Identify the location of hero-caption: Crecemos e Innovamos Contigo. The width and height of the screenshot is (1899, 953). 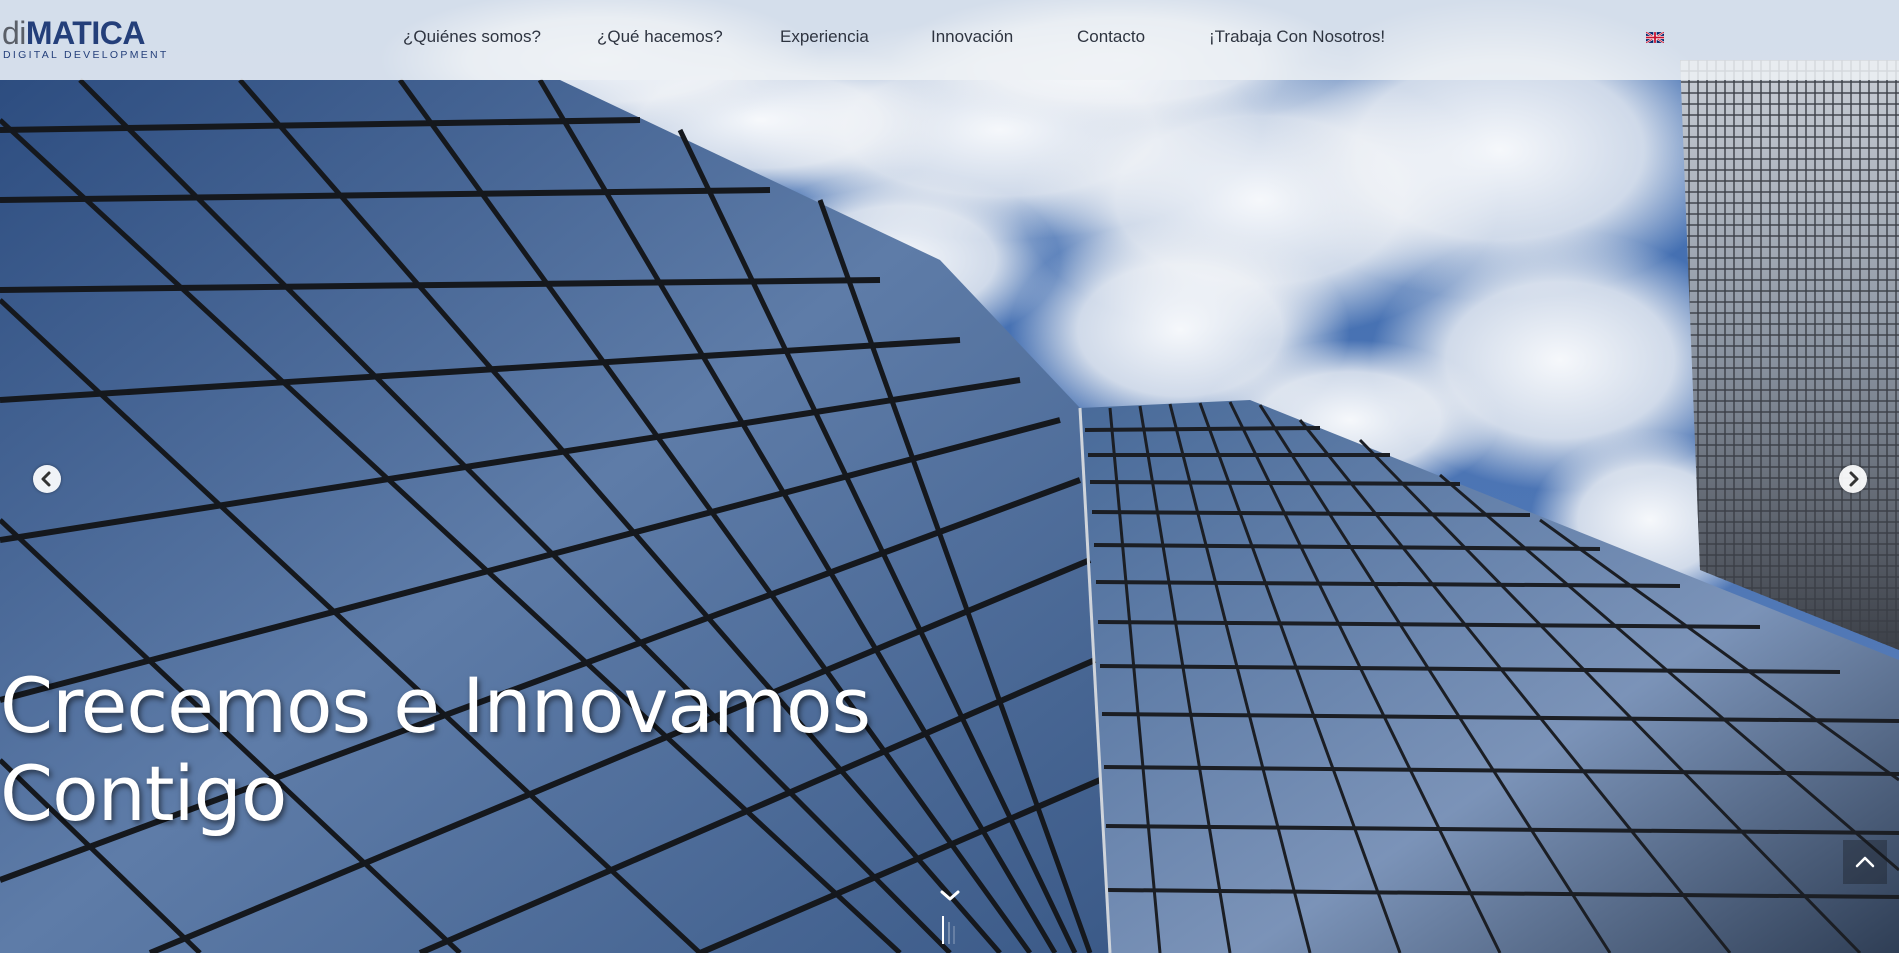
(500, 750).